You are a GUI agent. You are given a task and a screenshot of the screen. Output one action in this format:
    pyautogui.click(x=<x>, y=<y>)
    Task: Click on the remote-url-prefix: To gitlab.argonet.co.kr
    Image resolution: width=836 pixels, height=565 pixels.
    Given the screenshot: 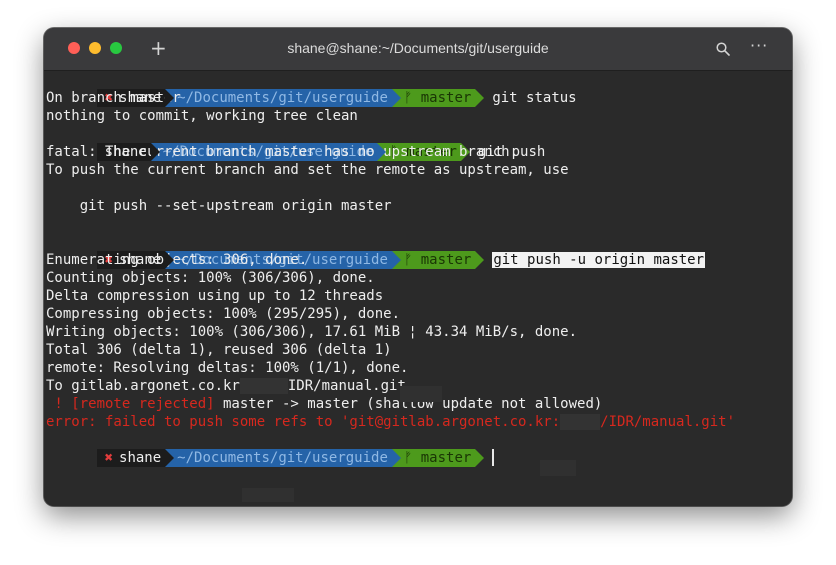 What is the action you would take?
    pyautogui.click(x=143, y=386)
    